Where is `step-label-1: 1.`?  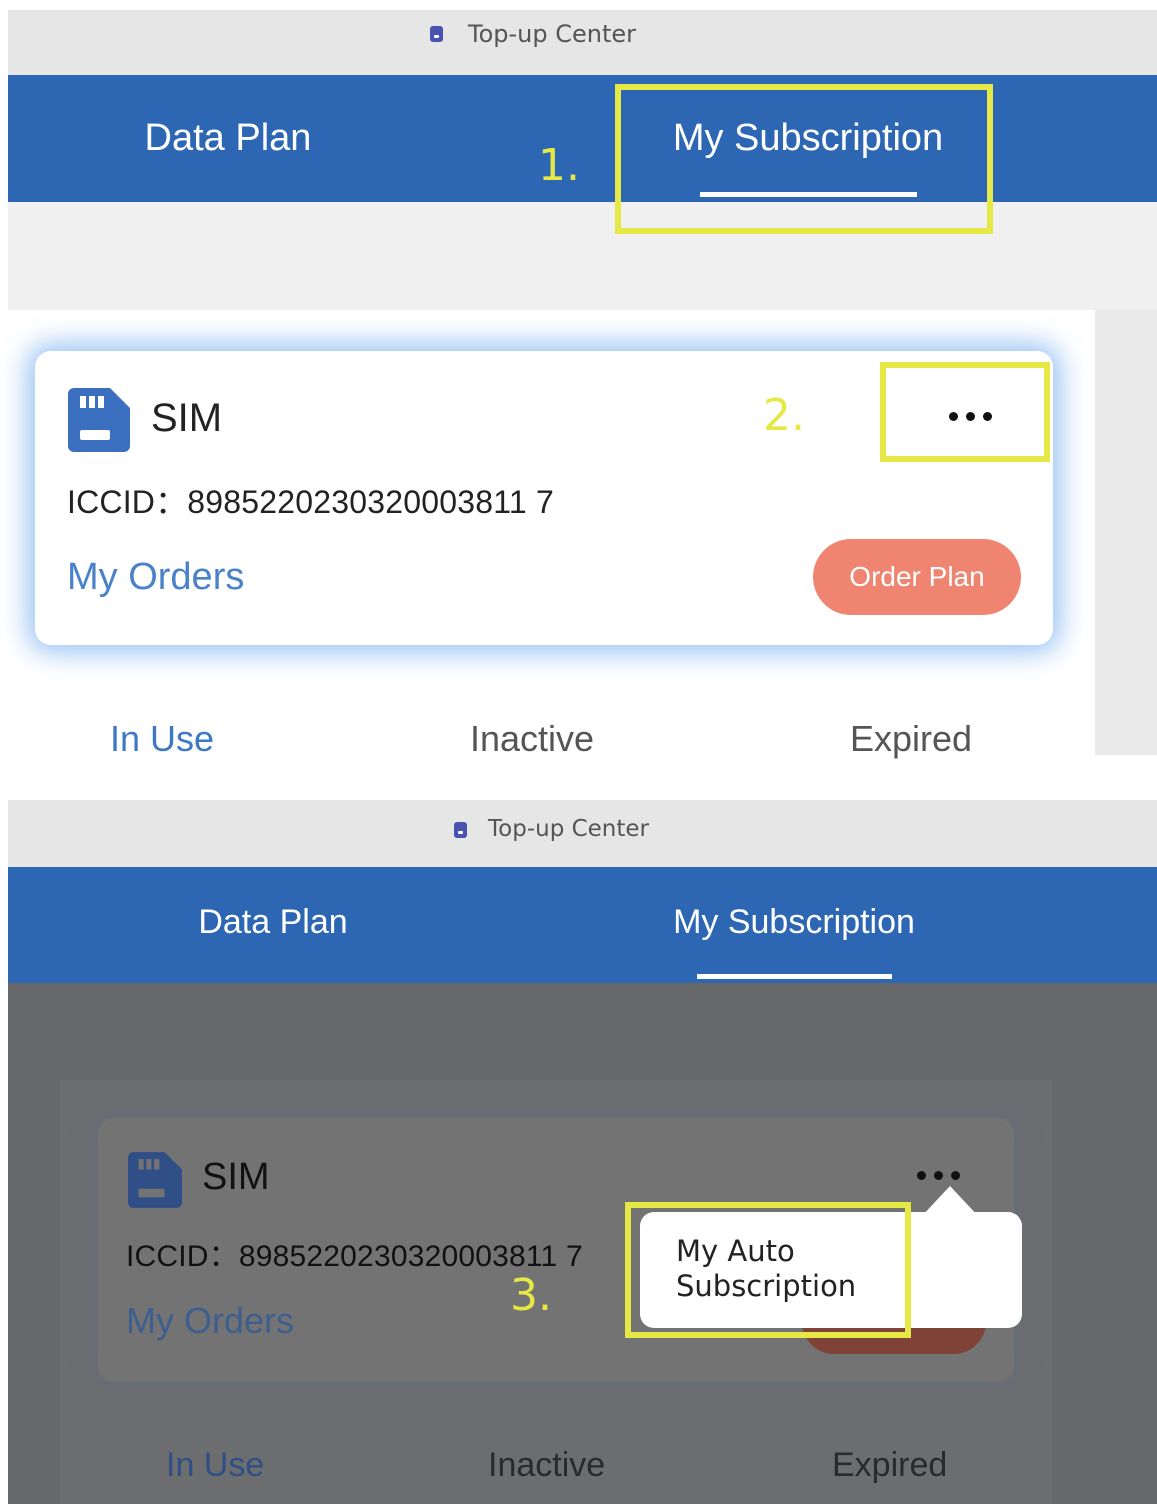 step-label-1: 1. is located at coordinates (559, 165).